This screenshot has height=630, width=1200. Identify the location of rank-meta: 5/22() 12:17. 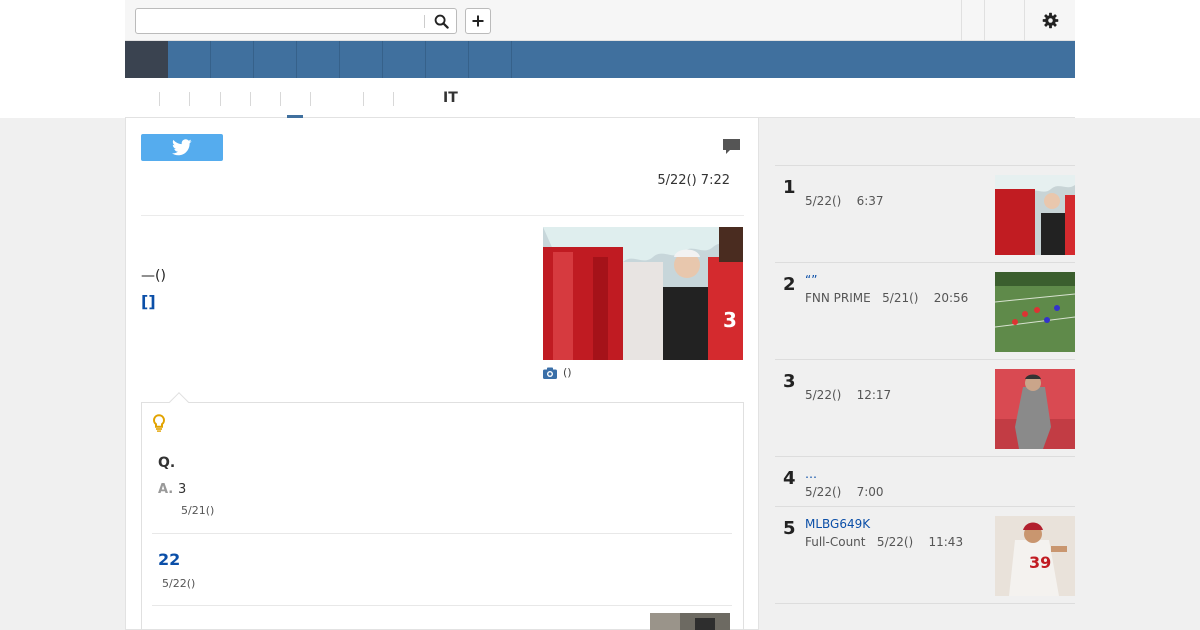
(848, 395).